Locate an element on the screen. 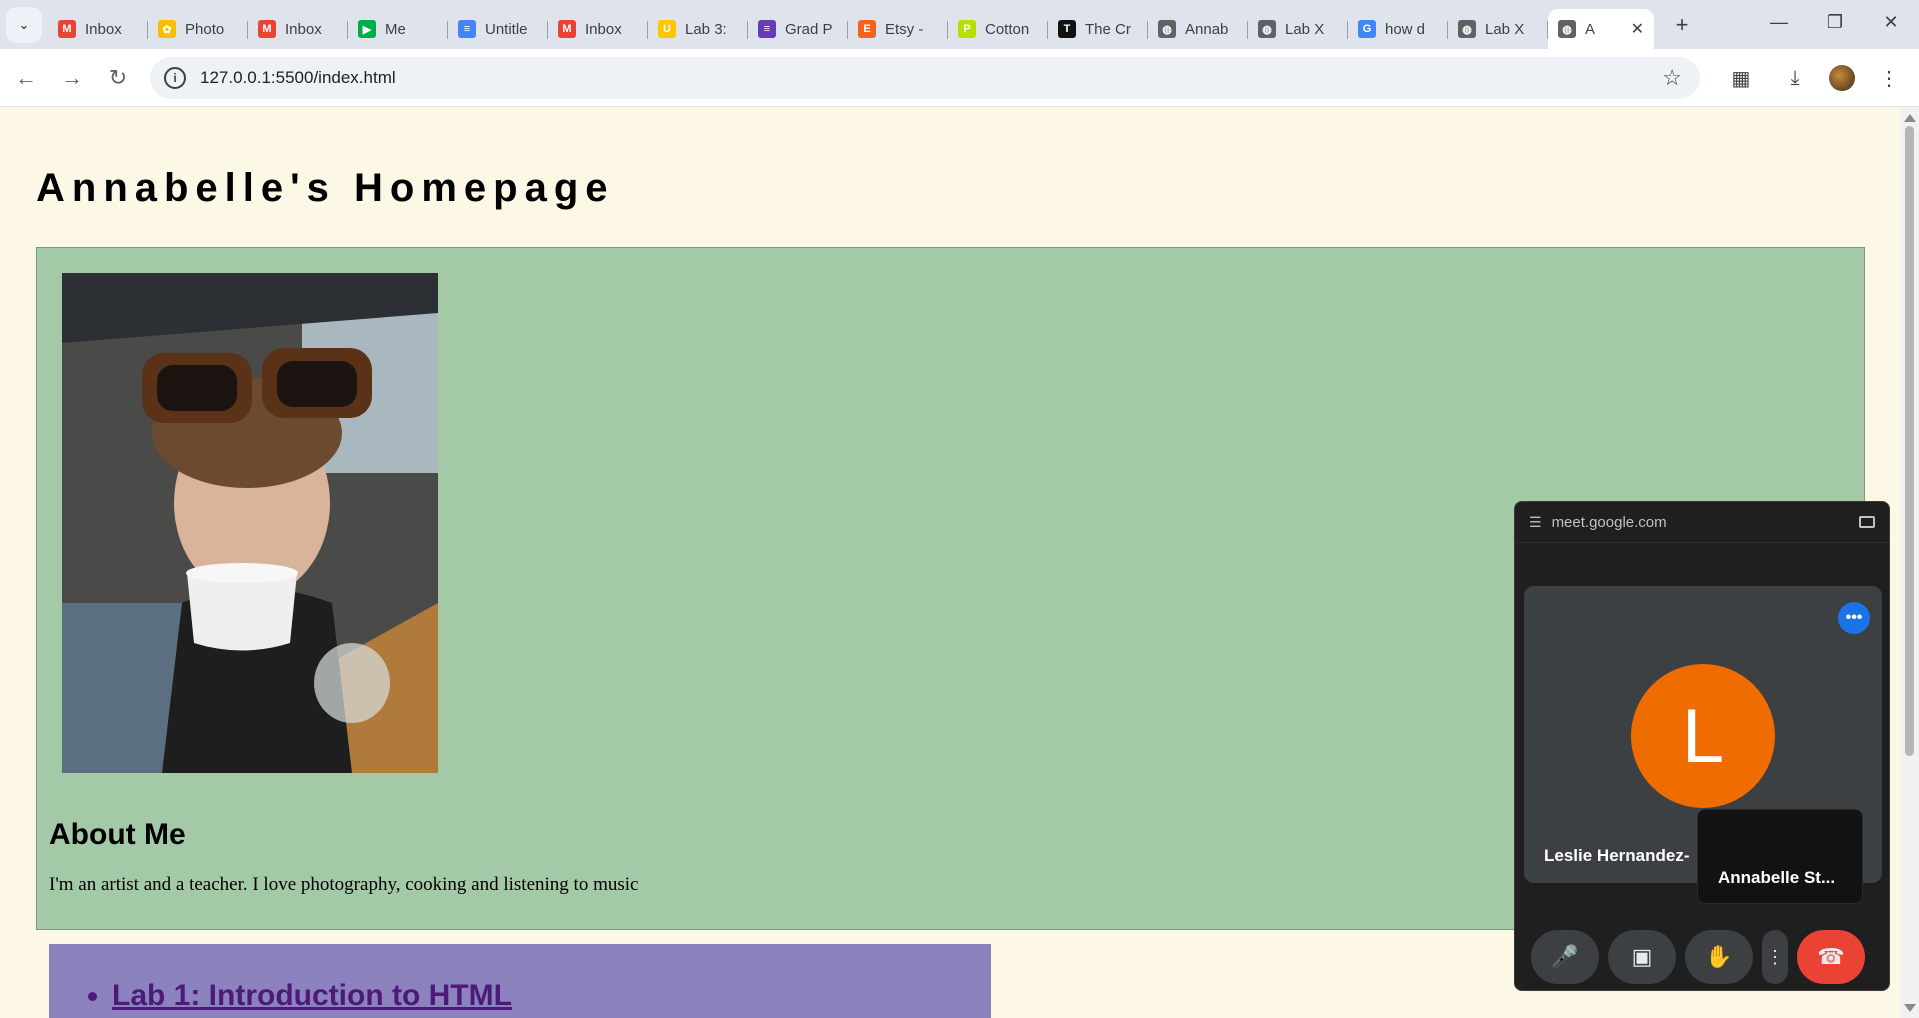 The height and width of the screenshot is (1018, 1919). back-button: ← is located at coordinates (26, 78).